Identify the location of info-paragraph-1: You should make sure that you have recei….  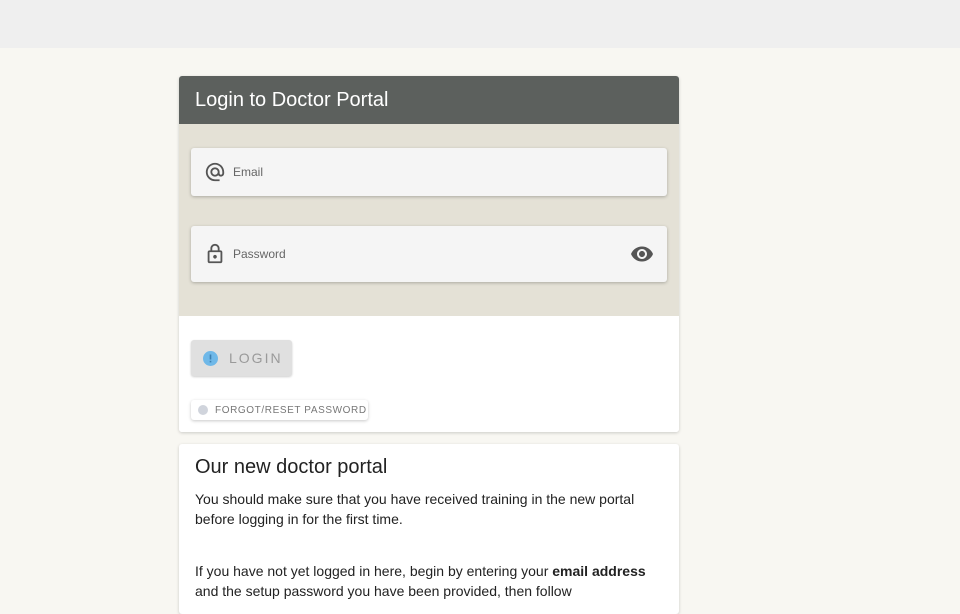
(415, 509).